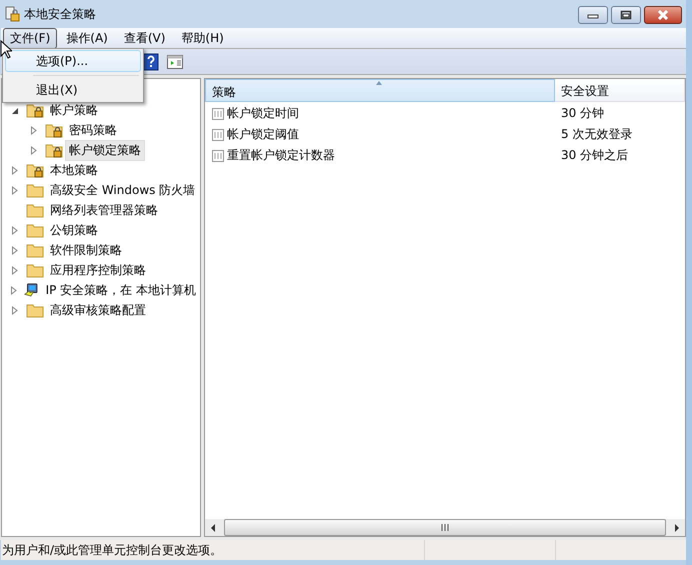 The width and height of the screenshot is (692, 565). What do you see at coordinates (74, 230) in the screenshot?
I see `tree-item: 公钥策略` at bounding box center [74, 230].